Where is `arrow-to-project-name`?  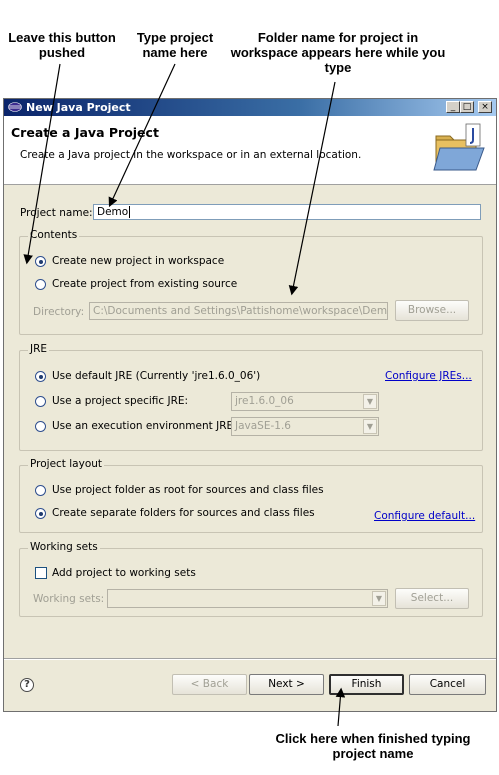 arrow-to-project-name is located at coordinates (142, 135).